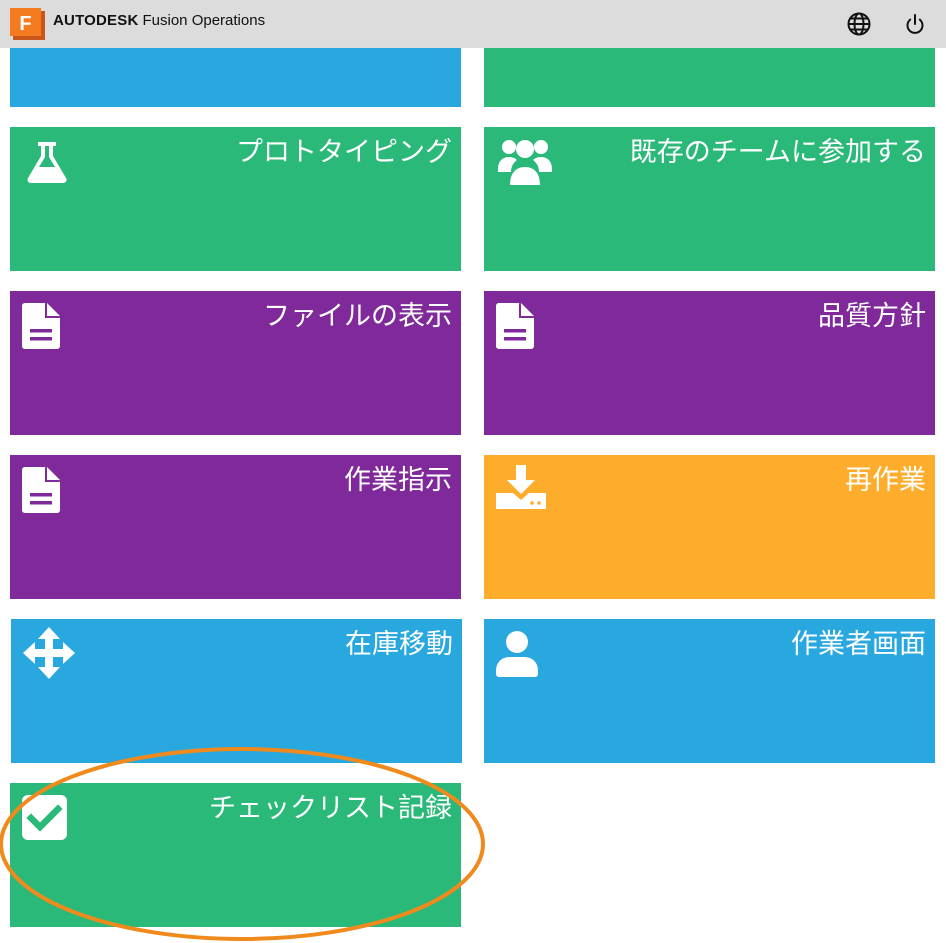  What do you see at coordinates (47, 162) in the screenshot?
I see `flask-icon` at bounding box center [47, 162].